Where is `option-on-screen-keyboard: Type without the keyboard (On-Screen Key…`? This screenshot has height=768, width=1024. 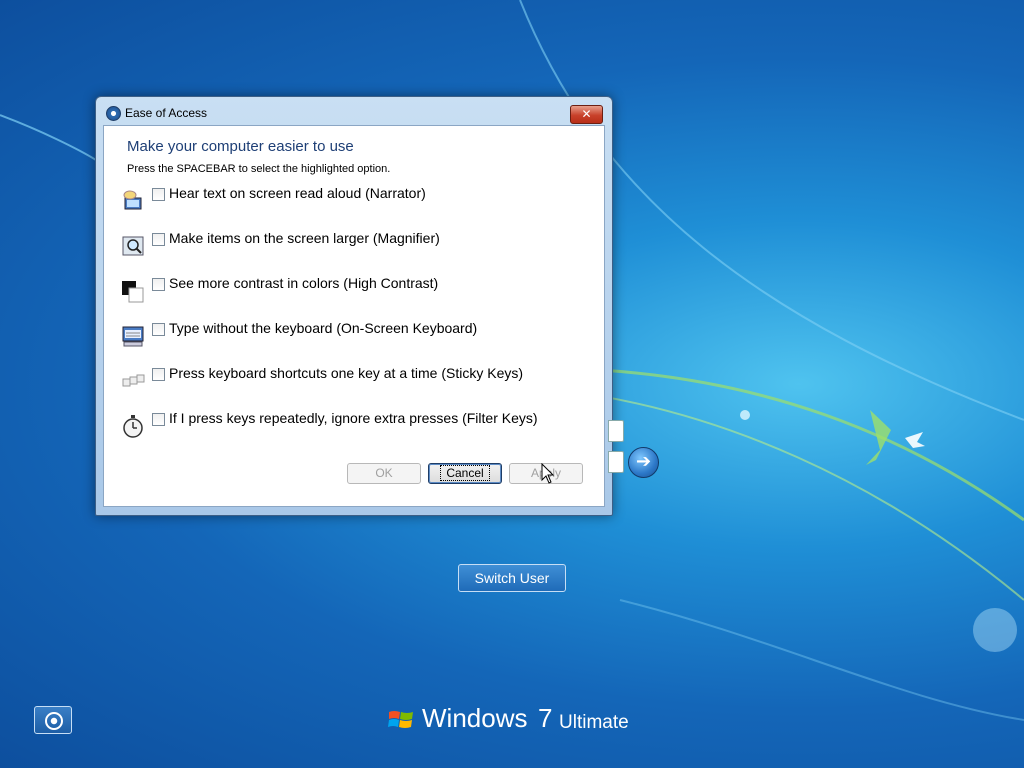
option-on-screen-keyboard: Type without the keyboard (On-Screen Key… is located at coordinates (356, 340).